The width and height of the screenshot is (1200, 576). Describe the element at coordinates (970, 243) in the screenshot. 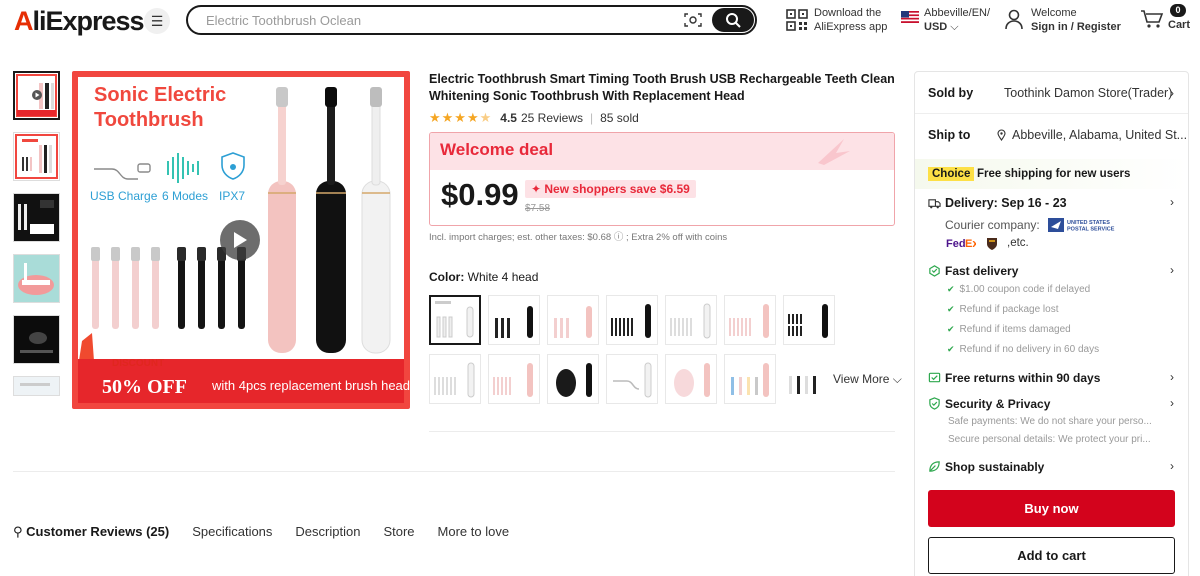

I see `svg-text: Ex` at that location.